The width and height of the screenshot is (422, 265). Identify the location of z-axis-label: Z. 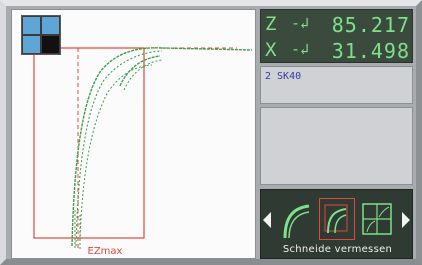
(271, 24).